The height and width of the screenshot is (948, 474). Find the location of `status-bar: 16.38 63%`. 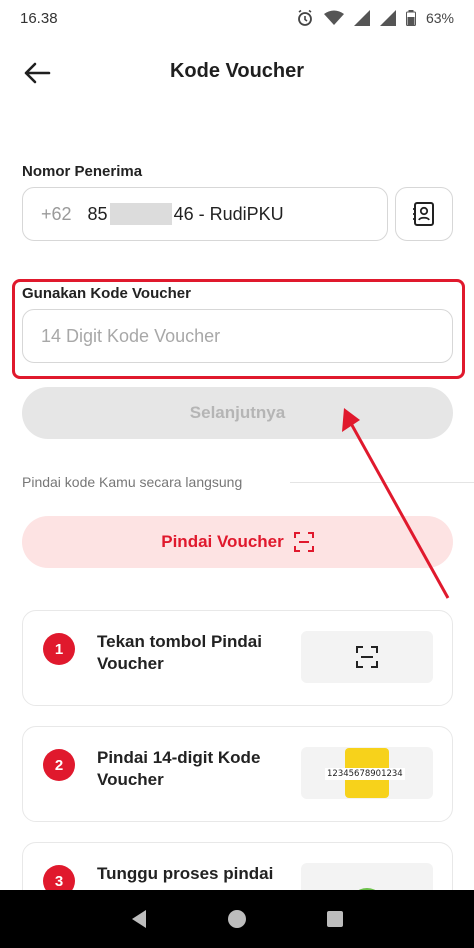

status-bar: 16.38 63% is located at coordinates (237, 18).